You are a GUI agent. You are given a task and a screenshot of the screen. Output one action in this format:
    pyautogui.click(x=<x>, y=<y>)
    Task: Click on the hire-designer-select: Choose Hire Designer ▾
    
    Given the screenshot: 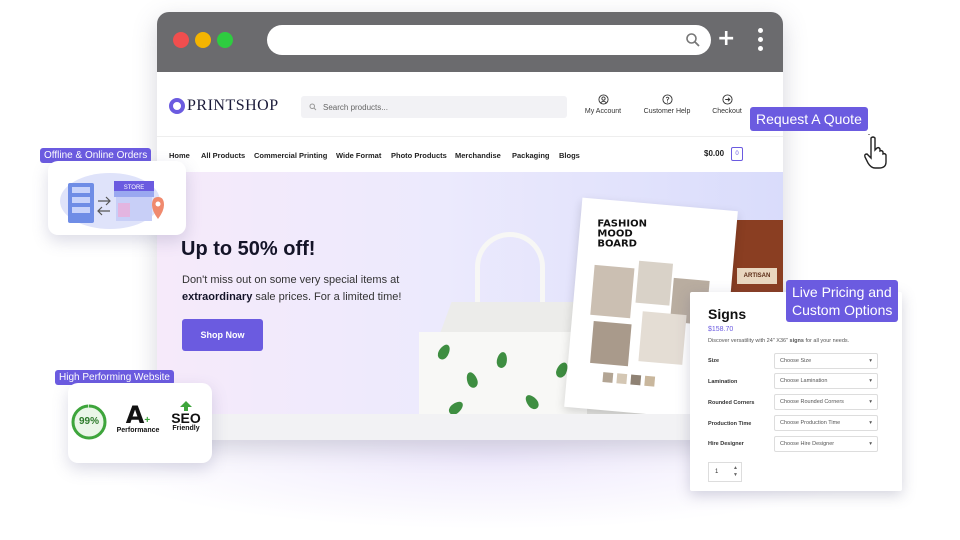 What is the action you would take?
    pyautogui.click(x=826, y=444)
    